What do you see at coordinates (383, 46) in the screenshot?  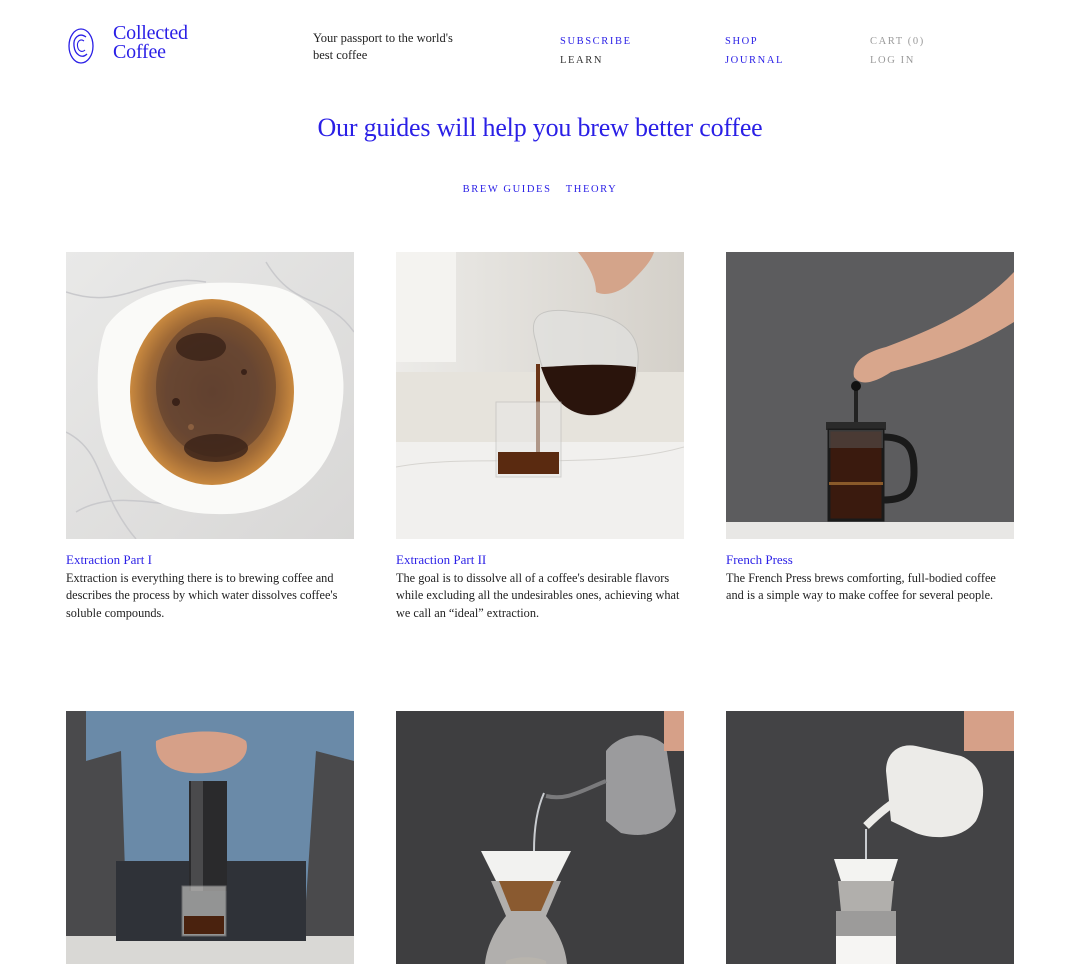 I see `brand-tagline: Your passport to the world's best coffee` at bounding box center [383, 46].